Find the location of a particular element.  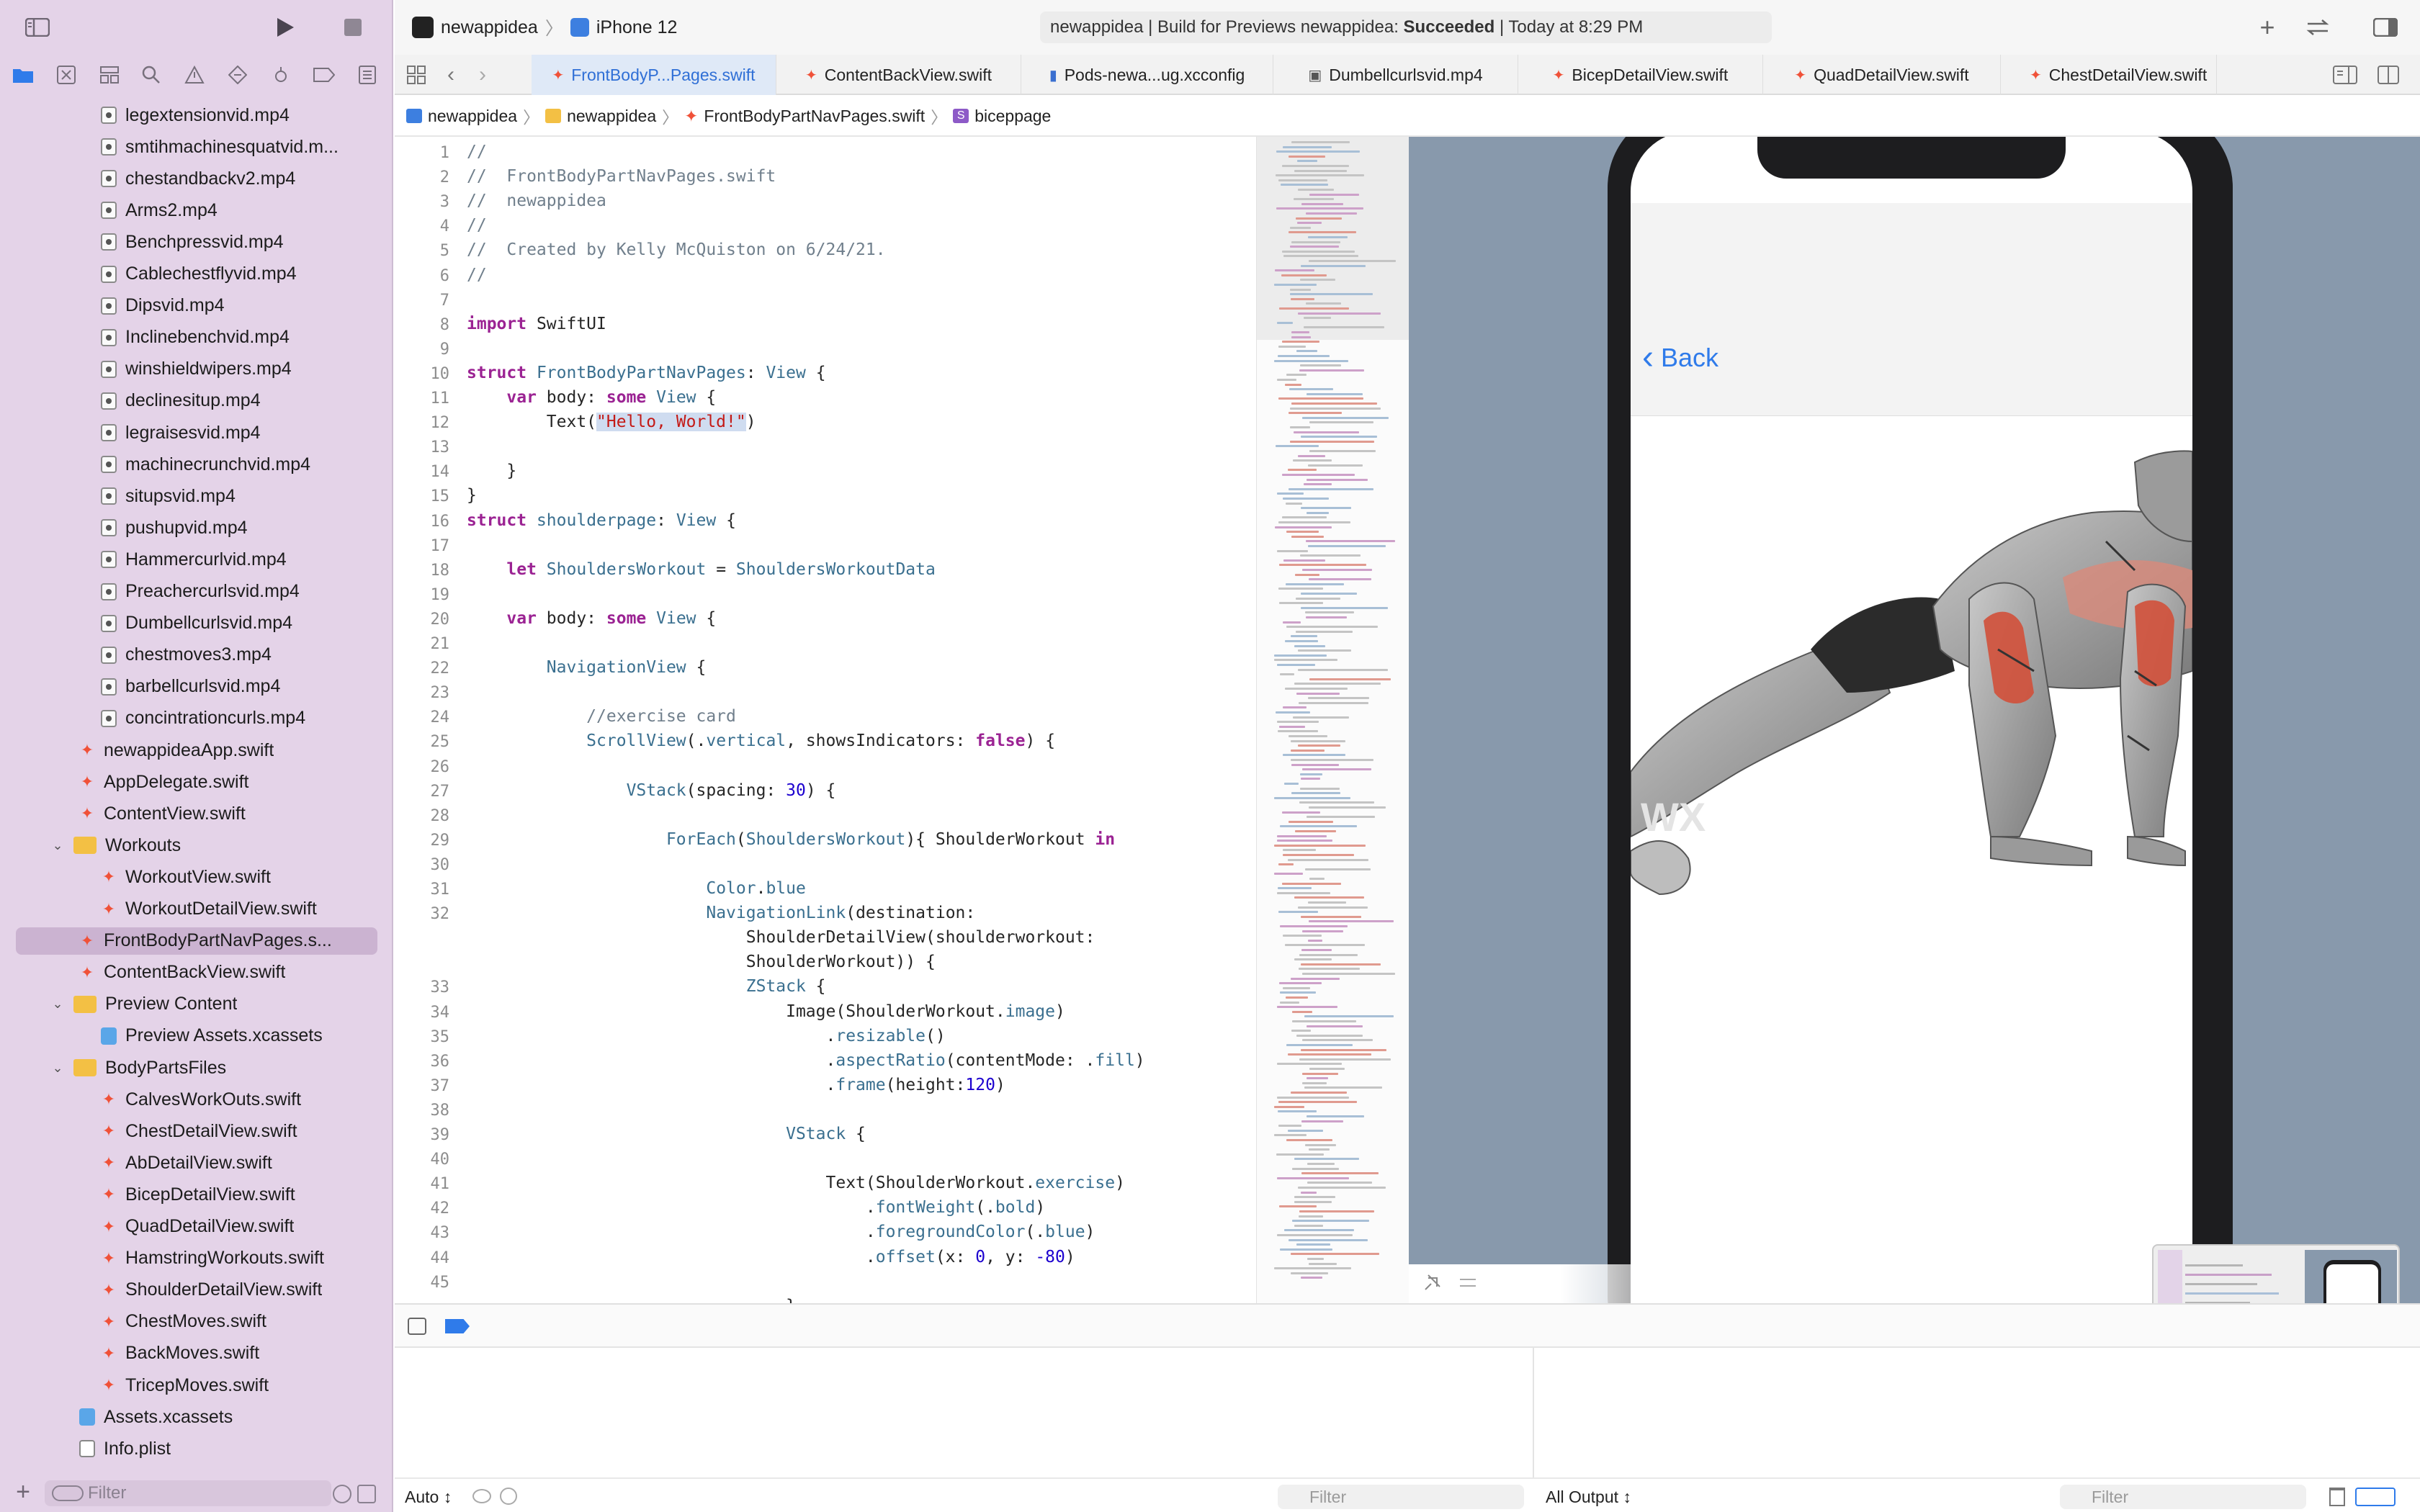

issue-warning-icon is located at coordinates (194, 75).